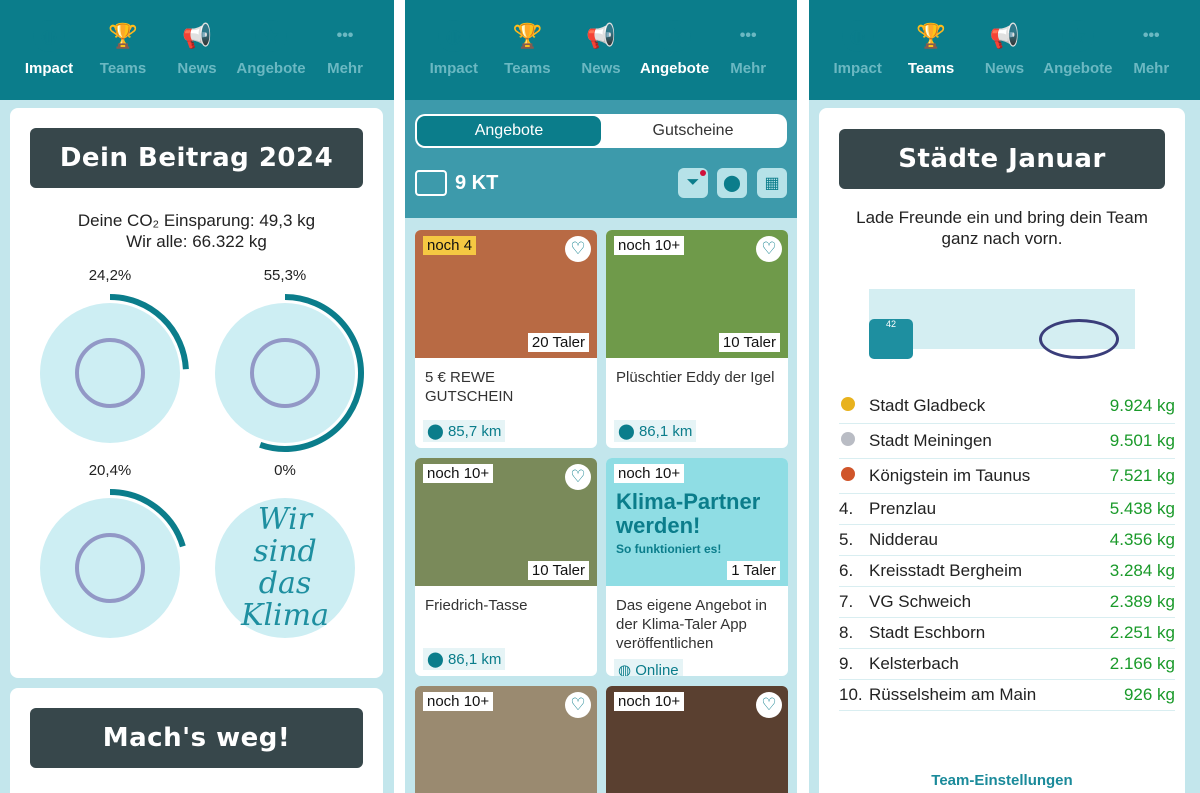 The image size is (1200, 793). I want to click on team-name: Stadt Eschborn, so click(927, 632).